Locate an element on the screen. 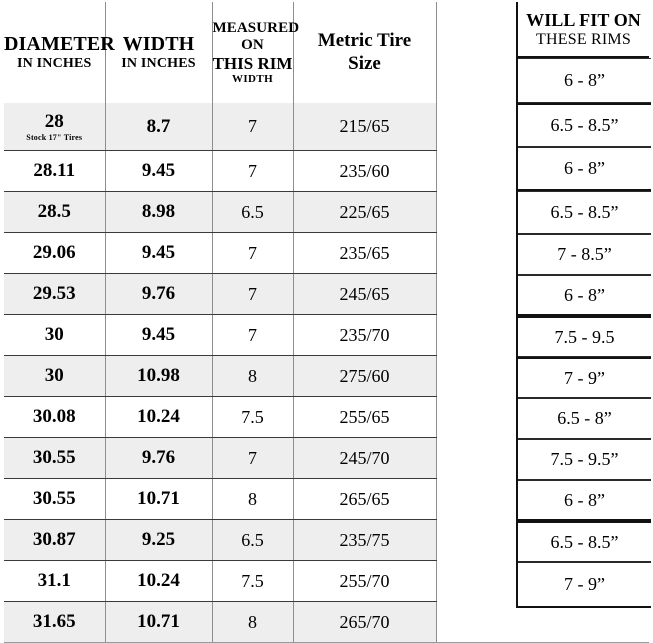 This screenshot has height=643, width=653. header-width-line1: WIDTH is located at coordinates (158, 44).